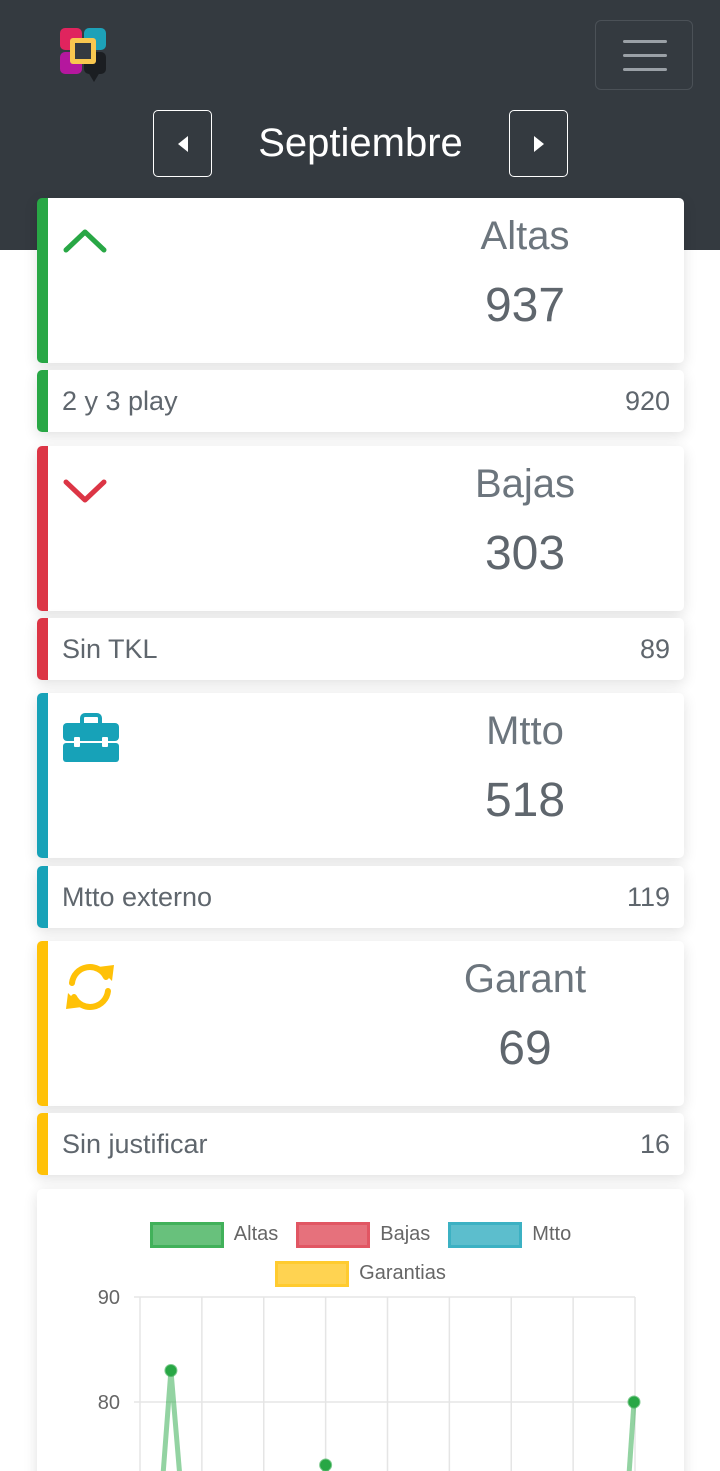 This screenshot has width=720, height=1471. Describe the element at coordinates (525, 305) in the screenshot. I see `card-value: 937` at that location.